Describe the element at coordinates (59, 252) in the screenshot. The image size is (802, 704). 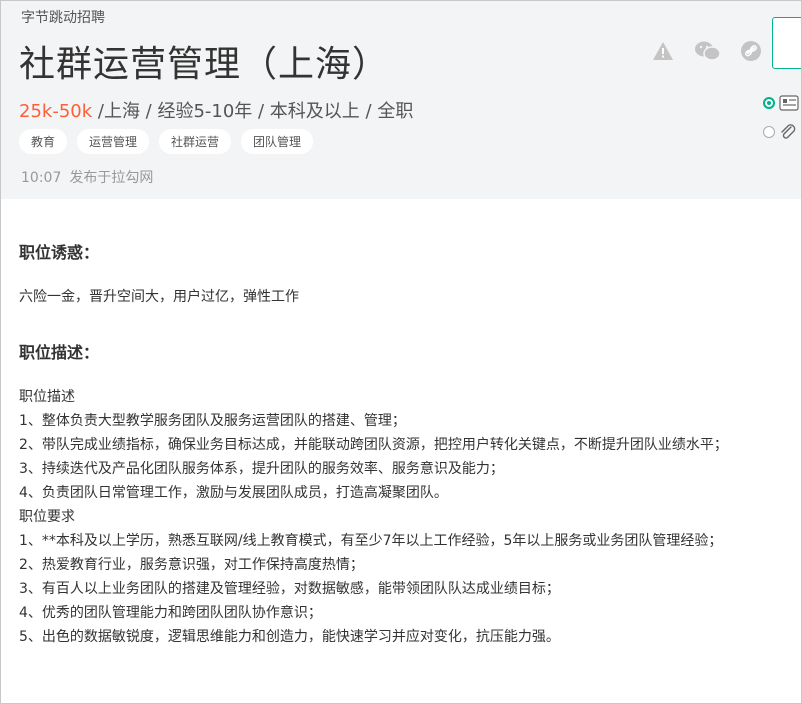
I see `perks-title: 职位诱惑：` at that location.